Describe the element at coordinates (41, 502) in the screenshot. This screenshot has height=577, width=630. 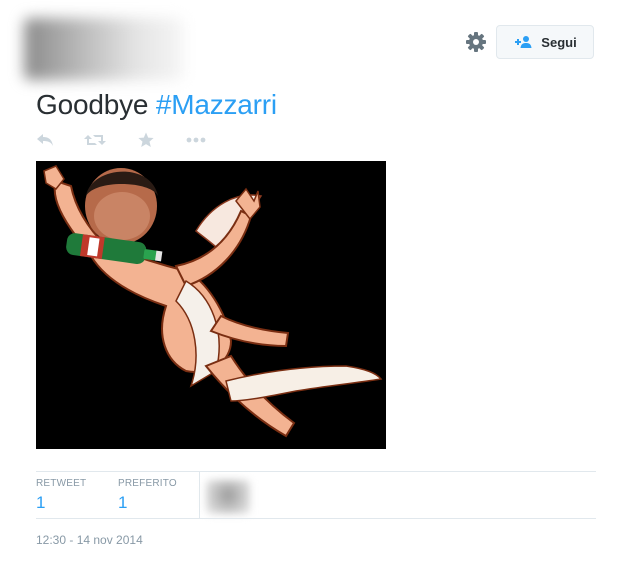
I see `retweet-count: 1` at that location.